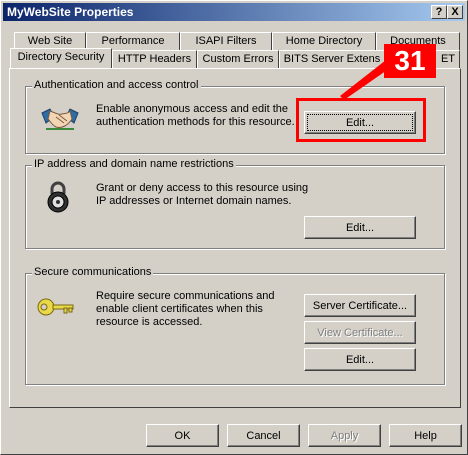 This screenshot has width=468, height=455. What do you see at coordinates (238, 59) in the screenshot?
I see `tab-custom-errors: Custom Errors` at bounding box center [238, 59].